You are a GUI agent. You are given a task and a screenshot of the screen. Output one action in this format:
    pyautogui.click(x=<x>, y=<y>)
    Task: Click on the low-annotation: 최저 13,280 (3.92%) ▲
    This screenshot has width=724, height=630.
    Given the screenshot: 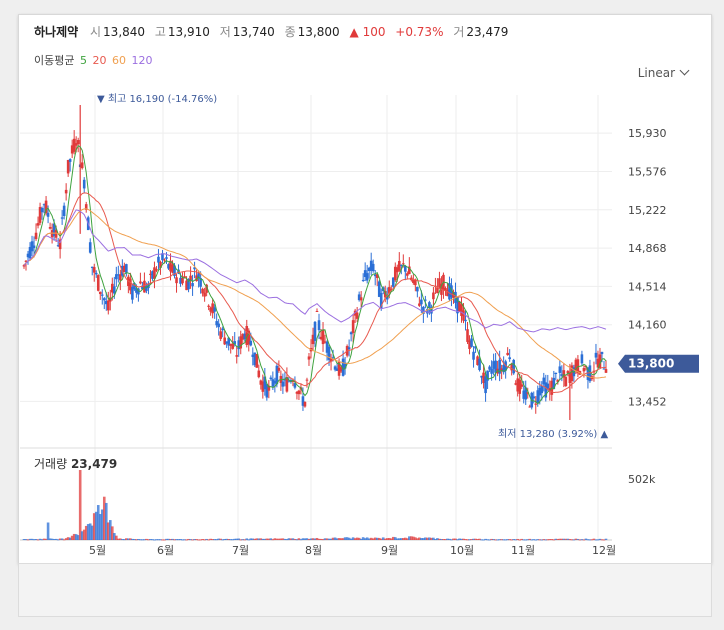 What is the action you would take?
    pyautogui.click(x=553, y=434)
    